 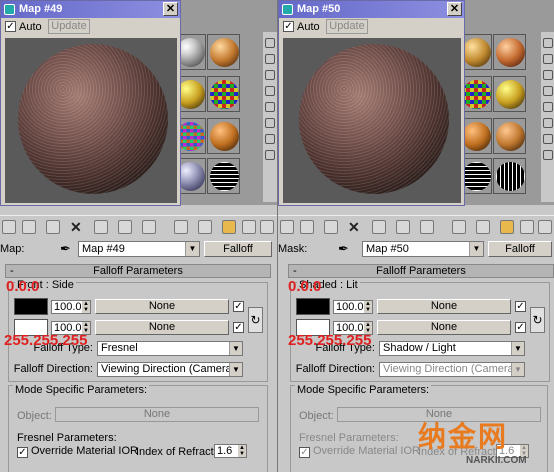 I want to click on window-titlebar: Map #50 ✕, so click(x=371, y=9).